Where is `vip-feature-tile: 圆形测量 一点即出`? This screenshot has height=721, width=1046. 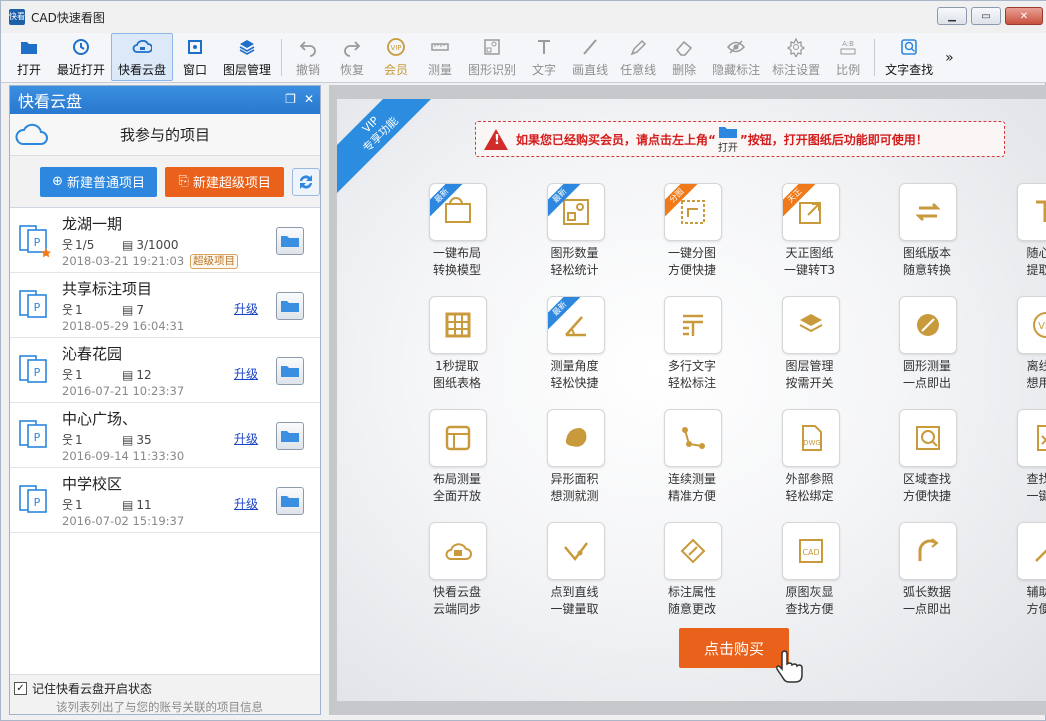 vip-feature-tile: 圆形测量 一点即出 is located at coordinates (927, 351).